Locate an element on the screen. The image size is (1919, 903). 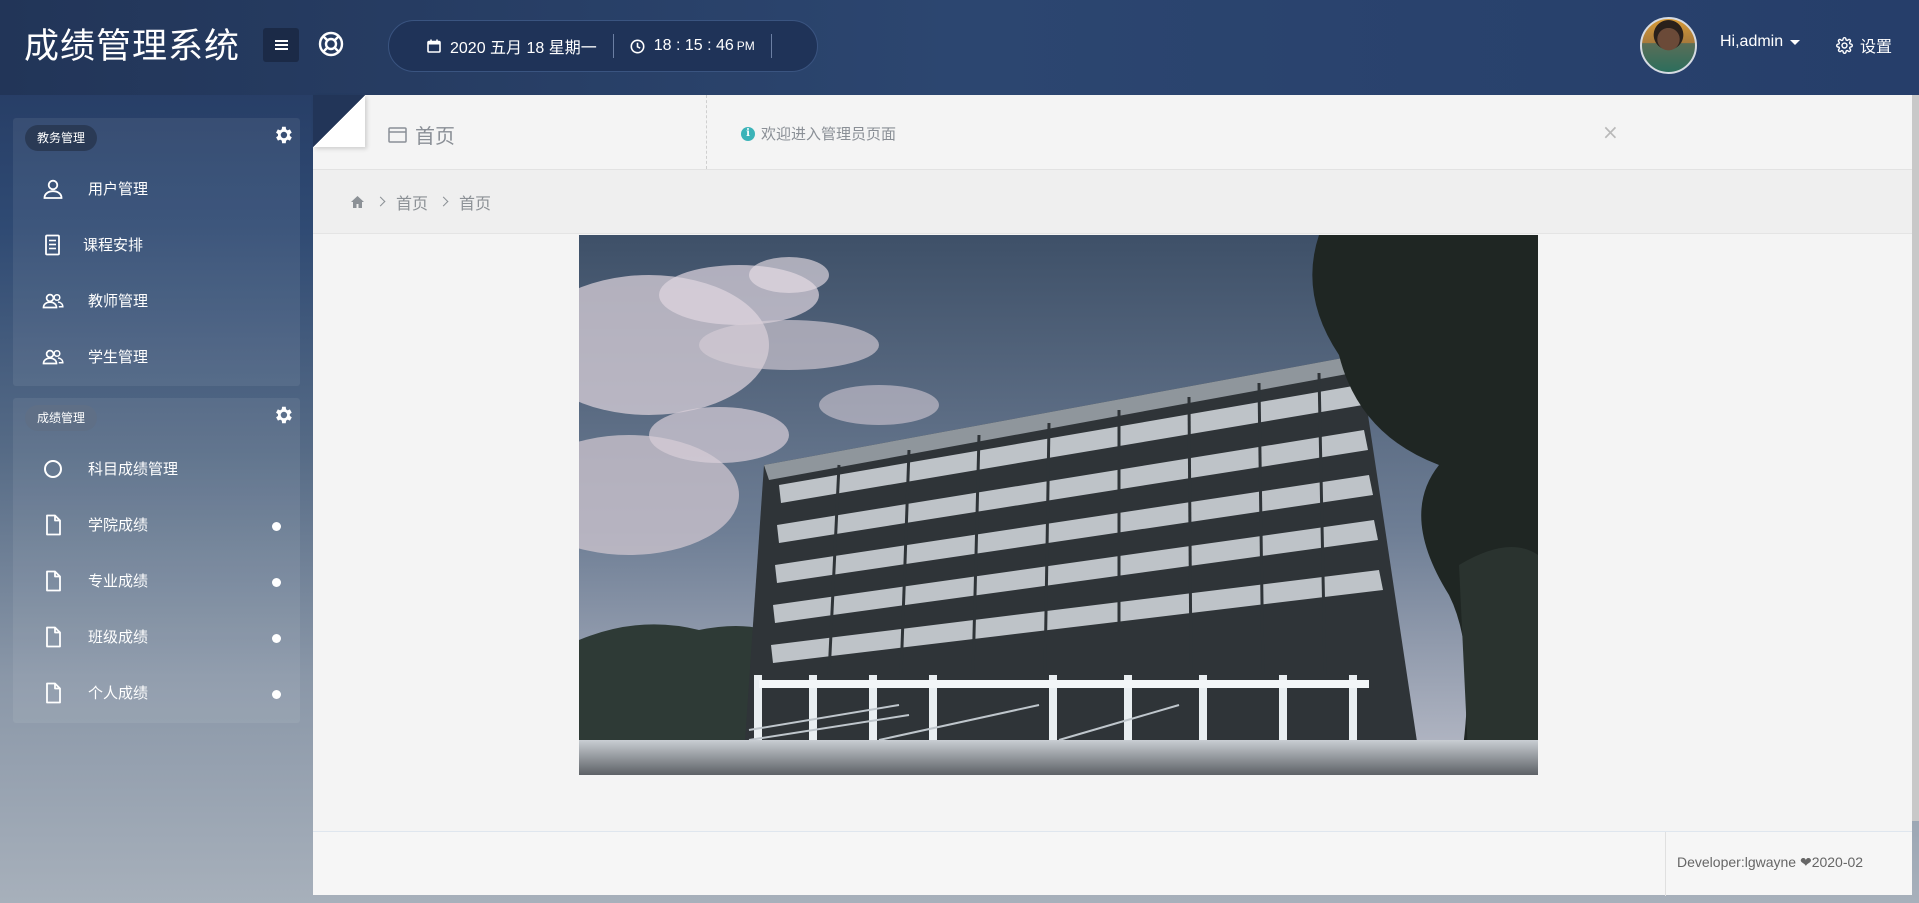
date-display: 2020 五月 18 星期一 is located at coordinates (512, 46).